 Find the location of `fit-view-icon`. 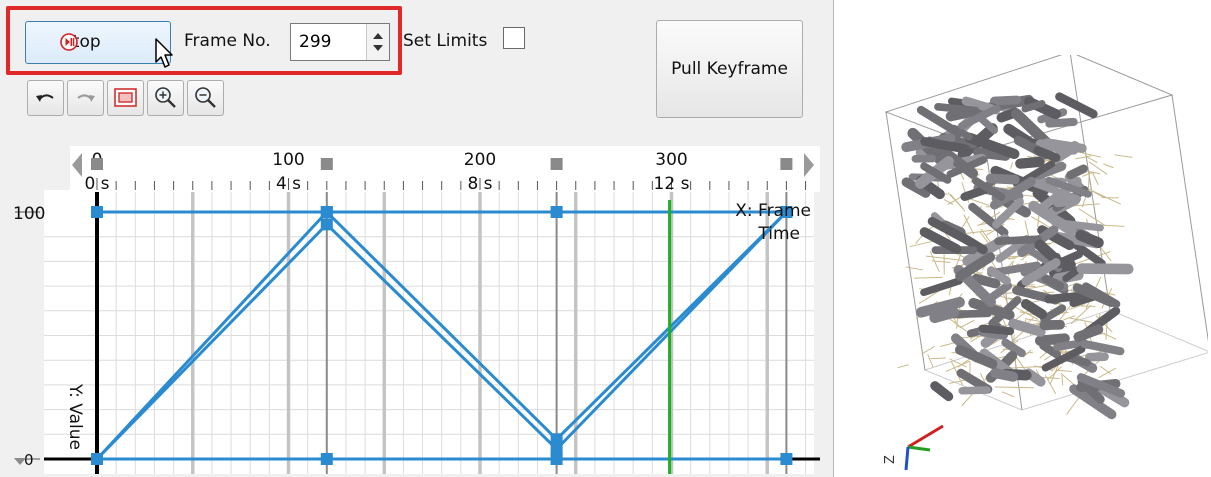

fit-view-icon is located at coordinates (125, 97).